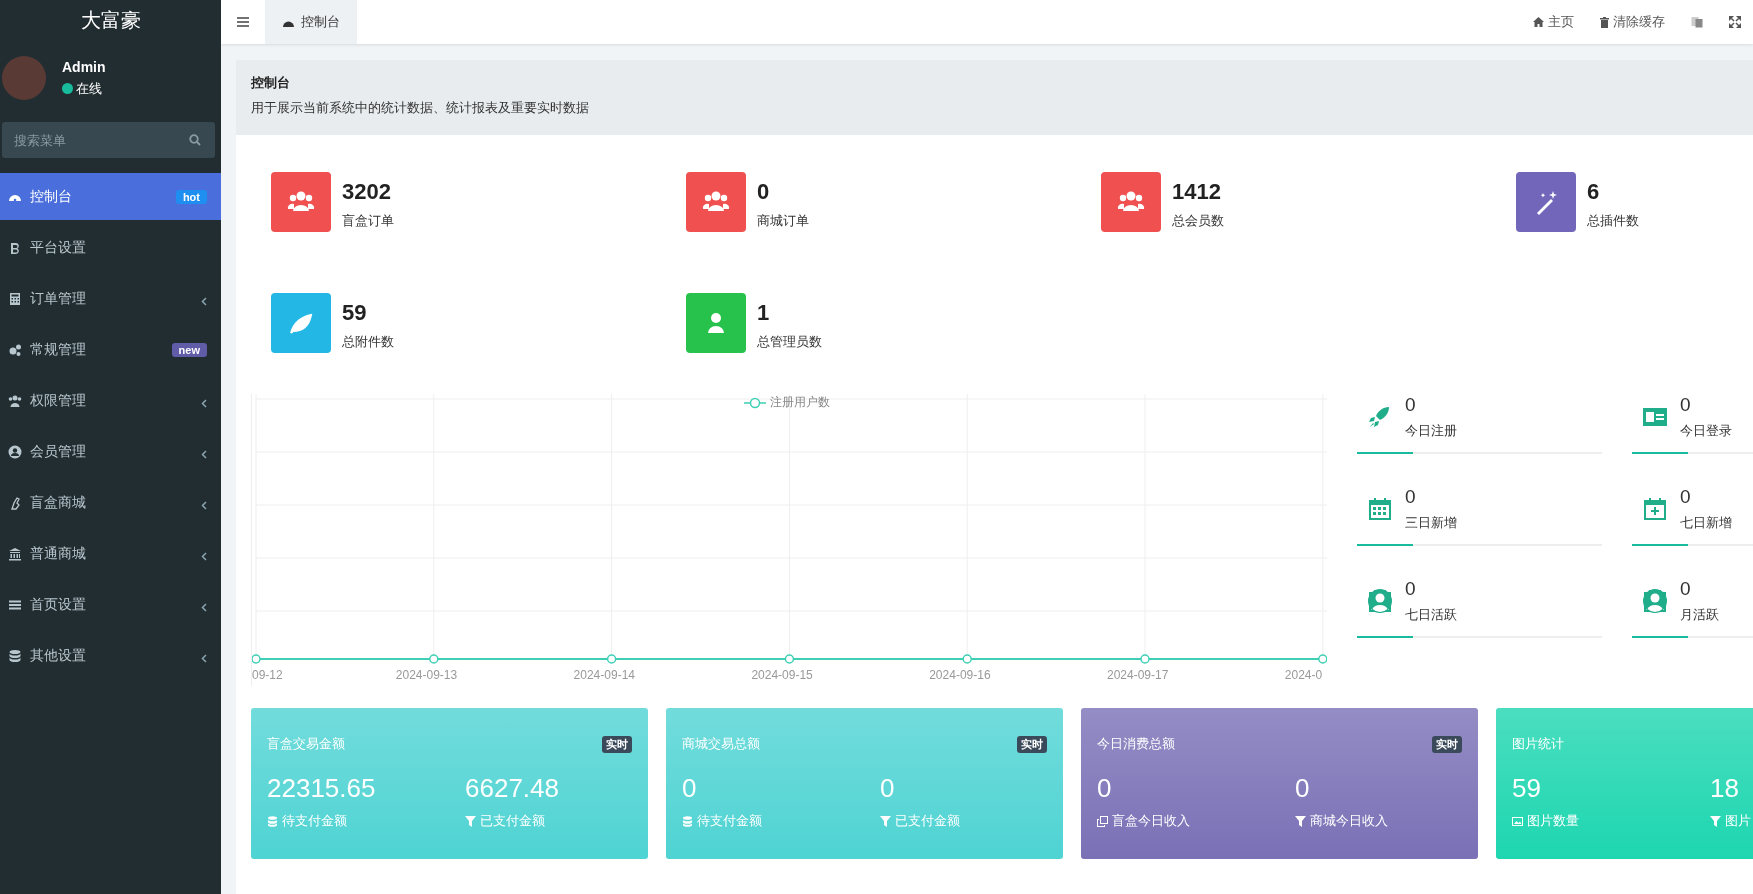 The height and width of the screenshot is (894, 1753). Describe the element at coordinates (306, 744) in the screenshot. I see `card-title: 盲盒交易金额` at that location.